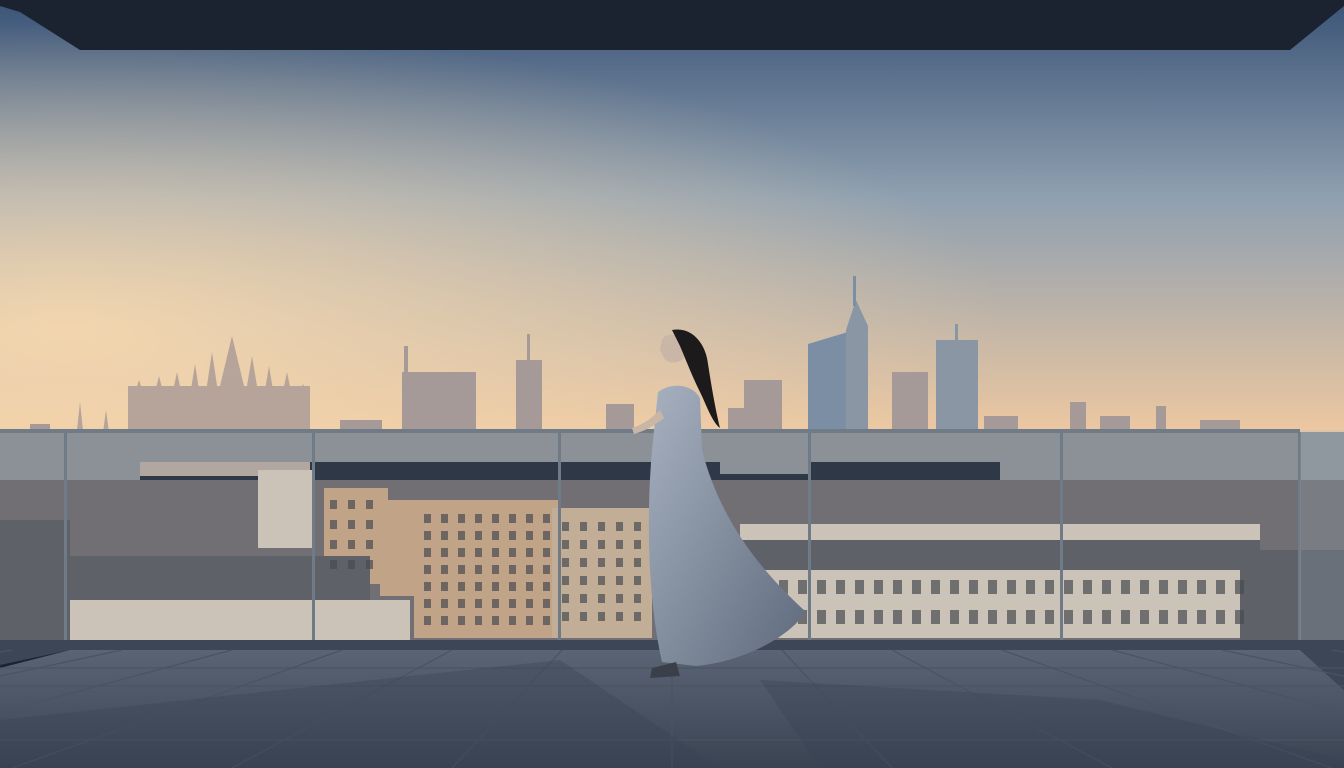  What do you see at coordinates (672, 25) in the screenshot?
I see `ceiling-overhang` at bounding box center [672, 25].